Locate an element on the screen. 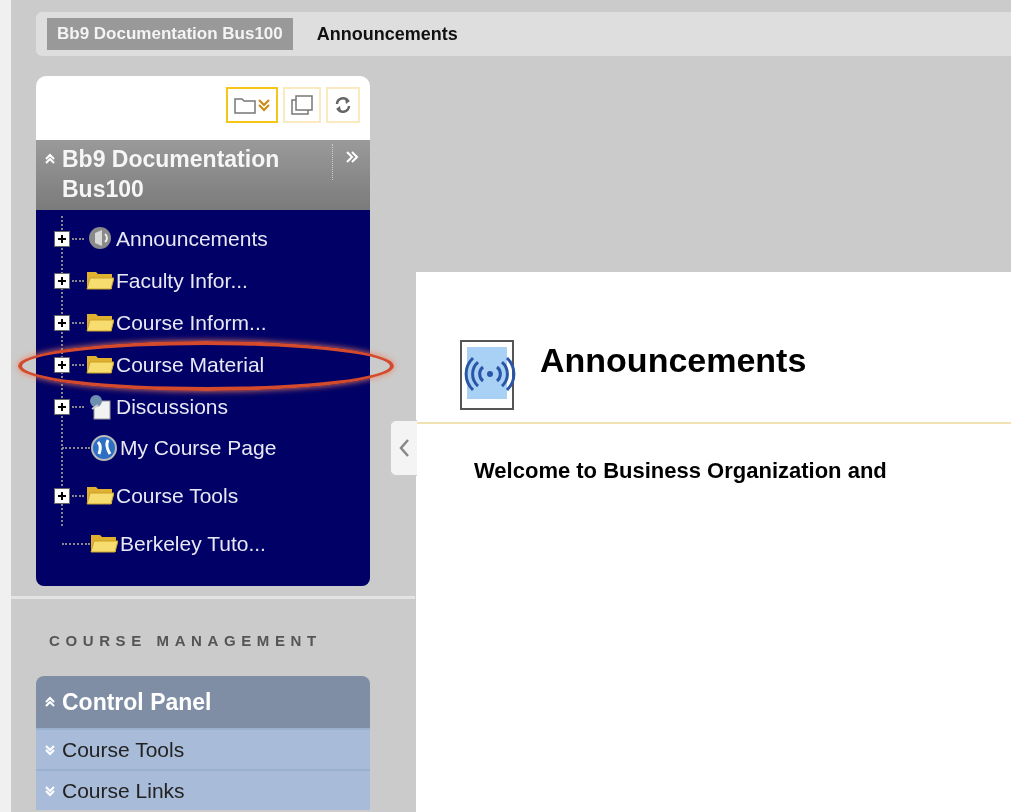 Image resolution: width=1011 pixels, height=812 pixels. chevron-left-icon is located at coordinates (404, 448).